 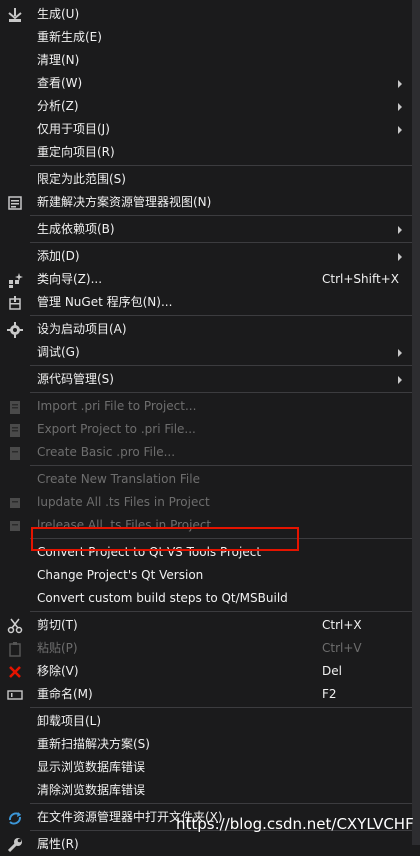 I want to click on menu-item-4-1-g: 调试(G), so click(x=206, y=352).